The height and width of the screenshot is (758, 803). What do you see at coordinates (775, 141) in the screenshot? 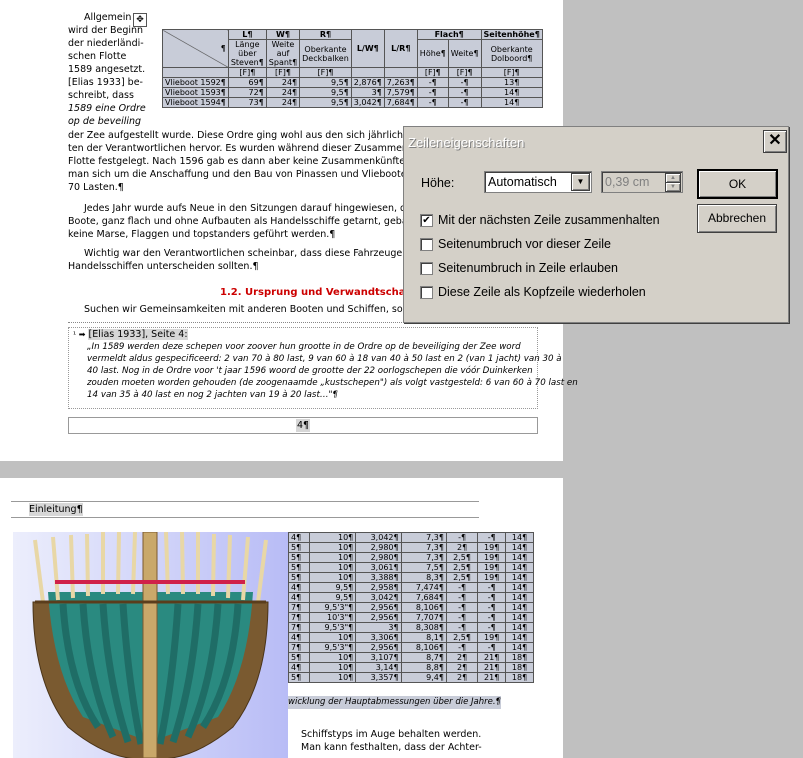
I see `close-icon: ✕` at bounding box center [775, 141].